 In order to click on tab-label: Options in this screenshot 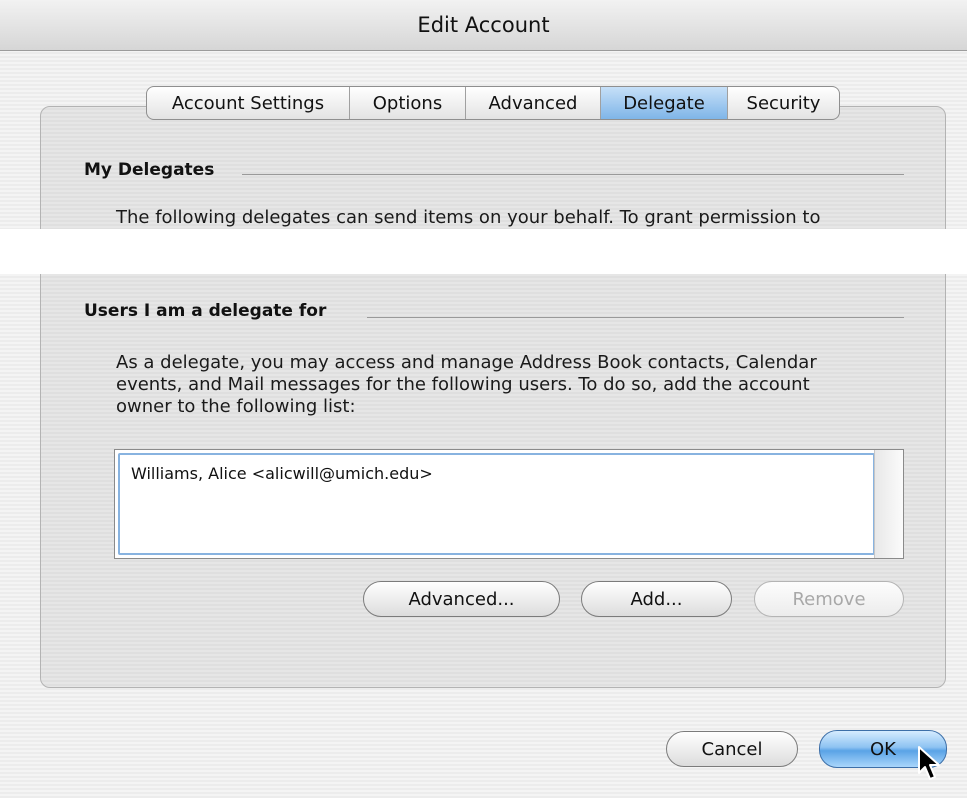, I will do `click(407, 103)`.